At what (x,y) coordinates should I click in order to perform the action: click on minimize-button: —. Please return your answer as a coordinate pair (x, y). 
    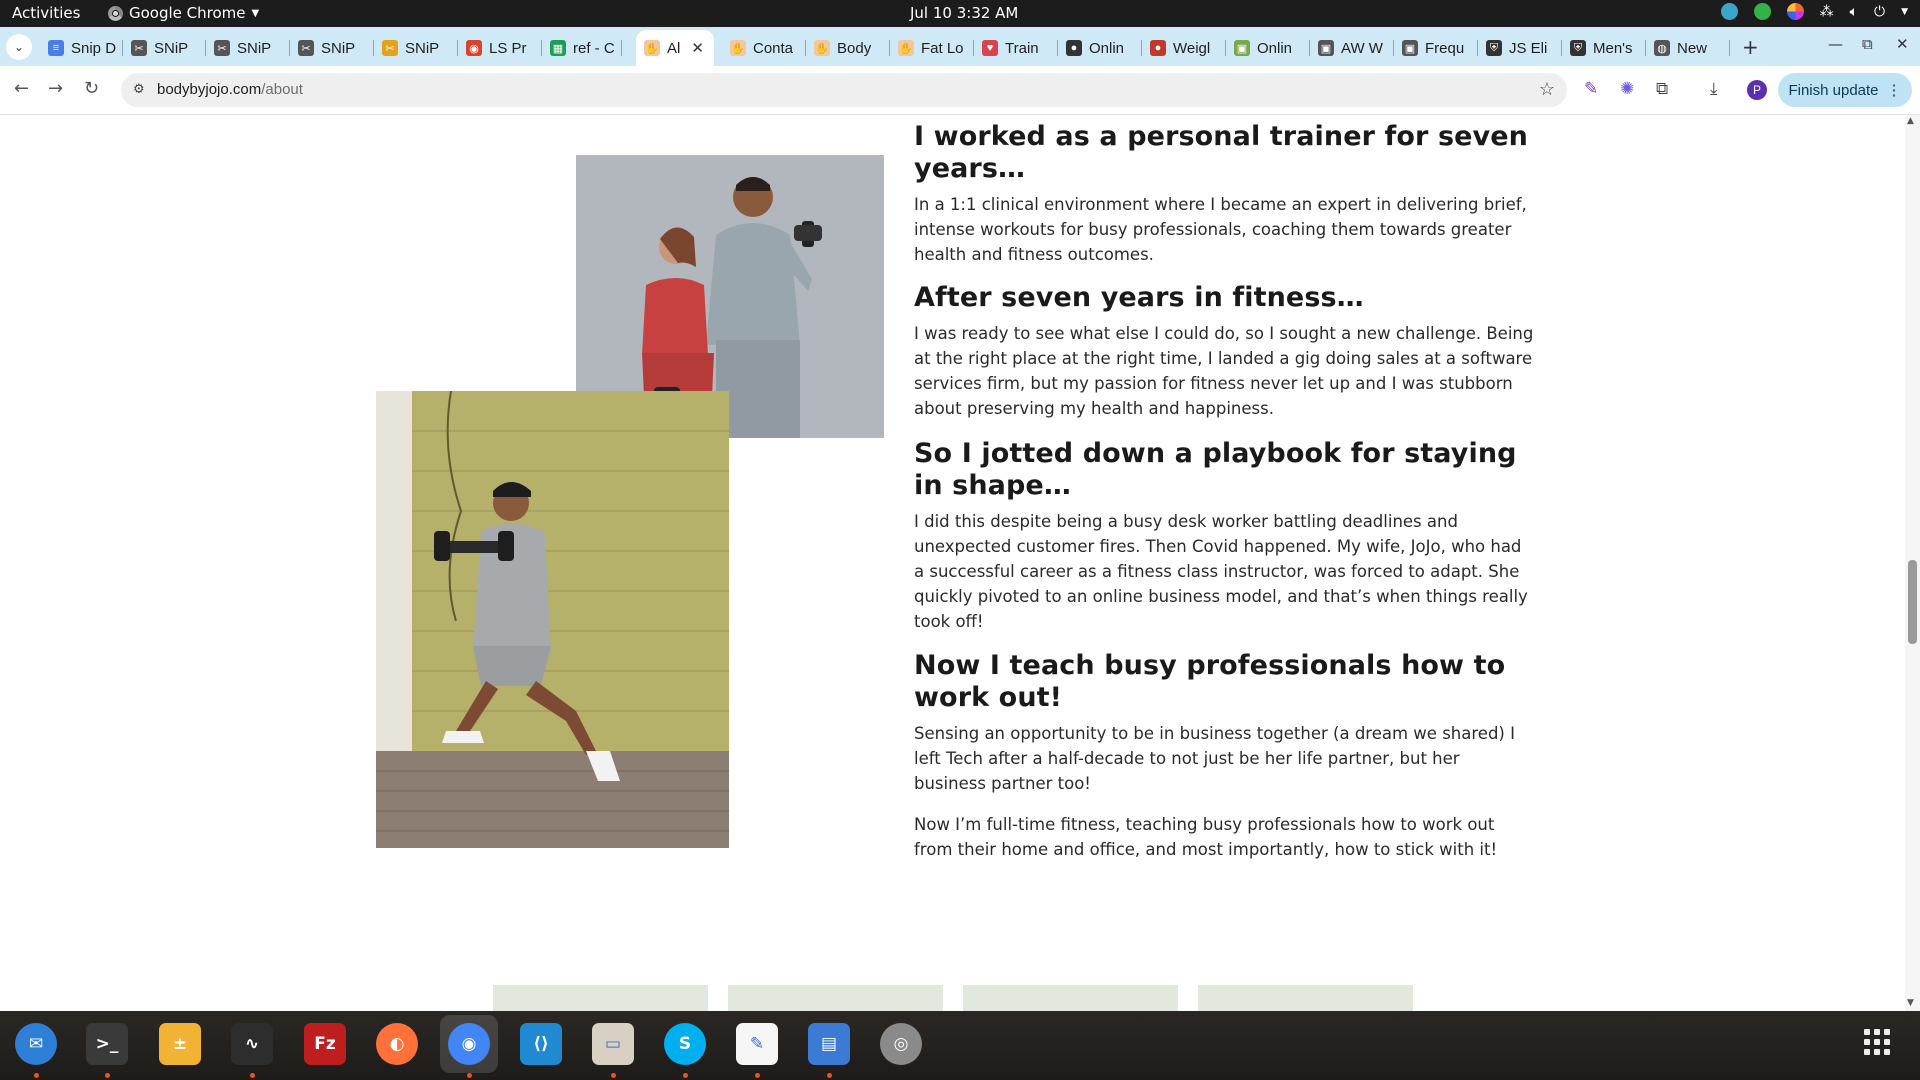
    Looking at the image, I should click on (1835, 44).